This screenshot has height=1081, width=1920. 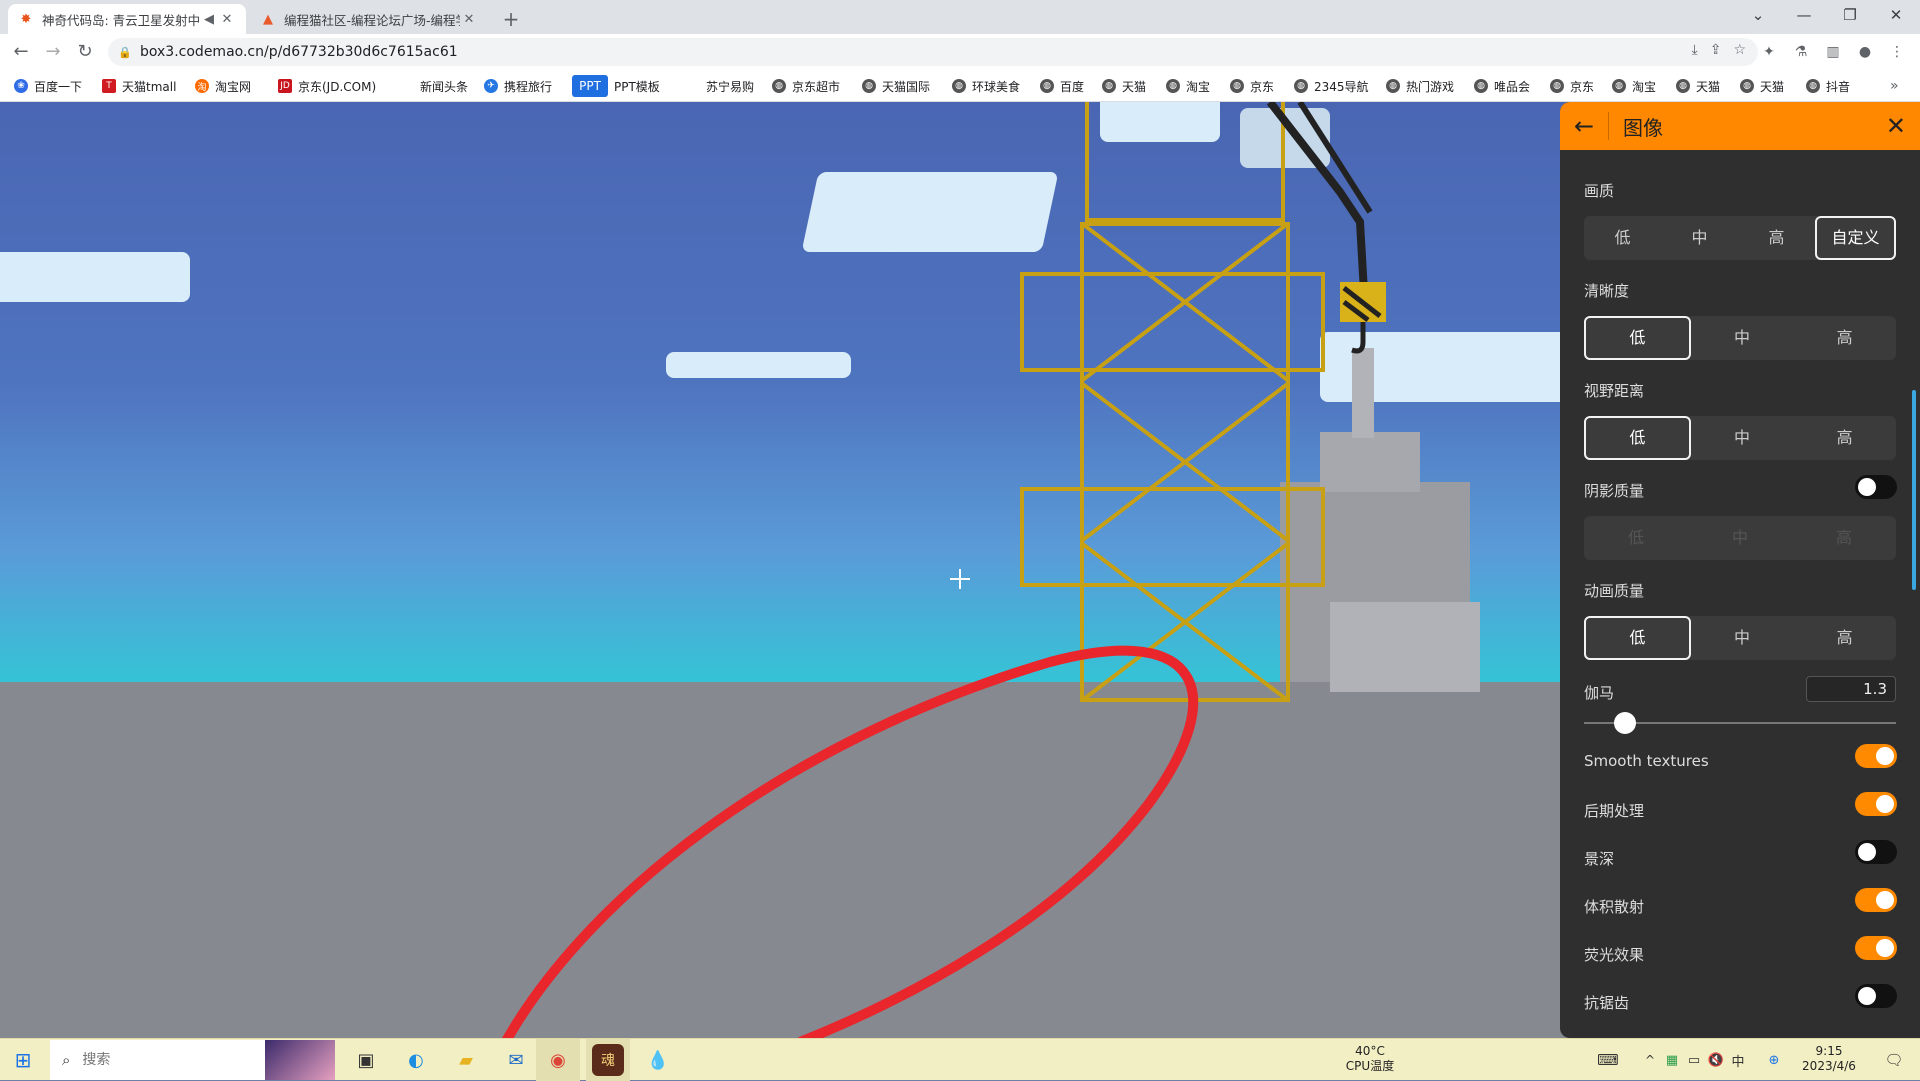 I want to click on gamma-slider-knob, so click(x=1624, y=723).